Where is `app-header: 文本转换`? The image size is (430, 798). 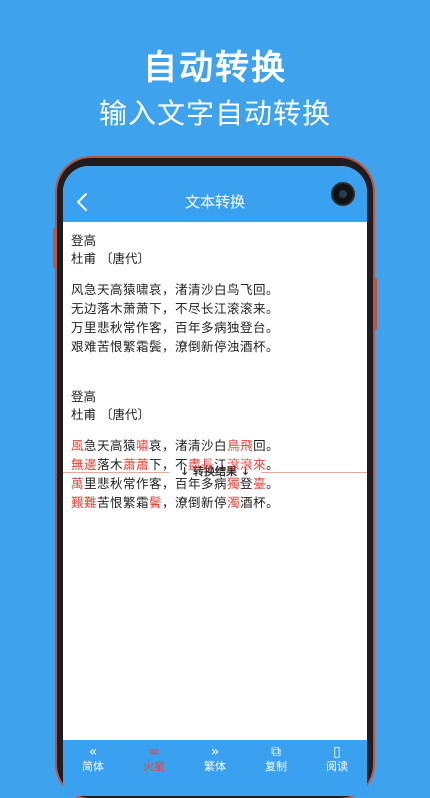 app-header: 文本转换 is located at coordinates (215, 194).